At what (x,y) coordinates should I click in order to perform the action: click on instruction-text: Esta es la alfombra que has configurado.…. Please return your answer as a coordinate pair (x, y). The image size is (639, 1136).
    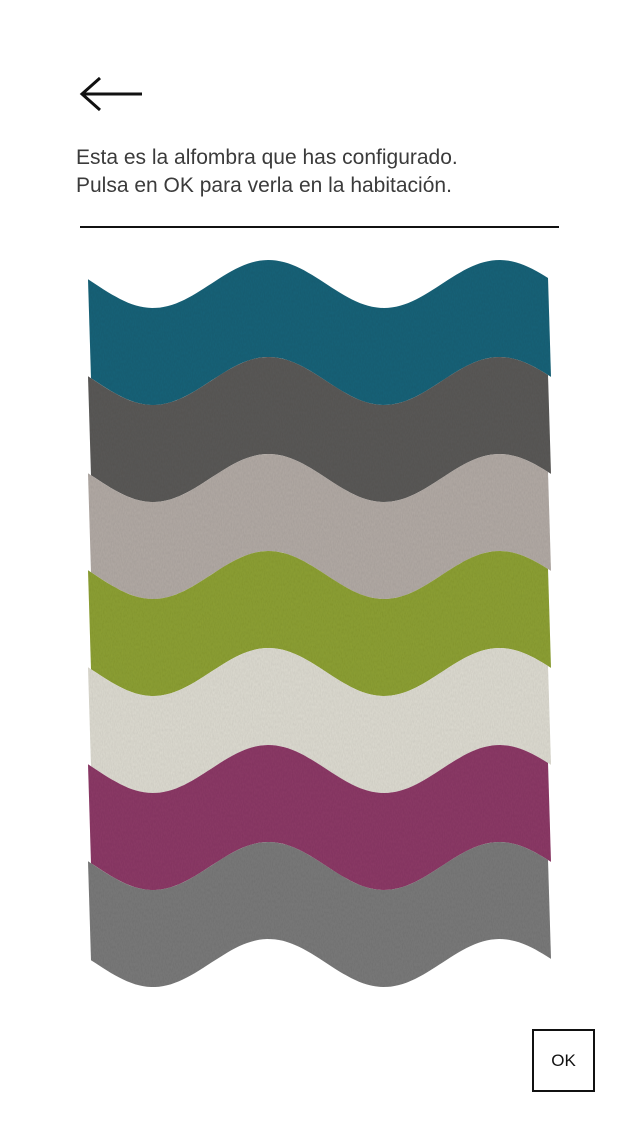
    Looking at the image, I should click on (326, 172).